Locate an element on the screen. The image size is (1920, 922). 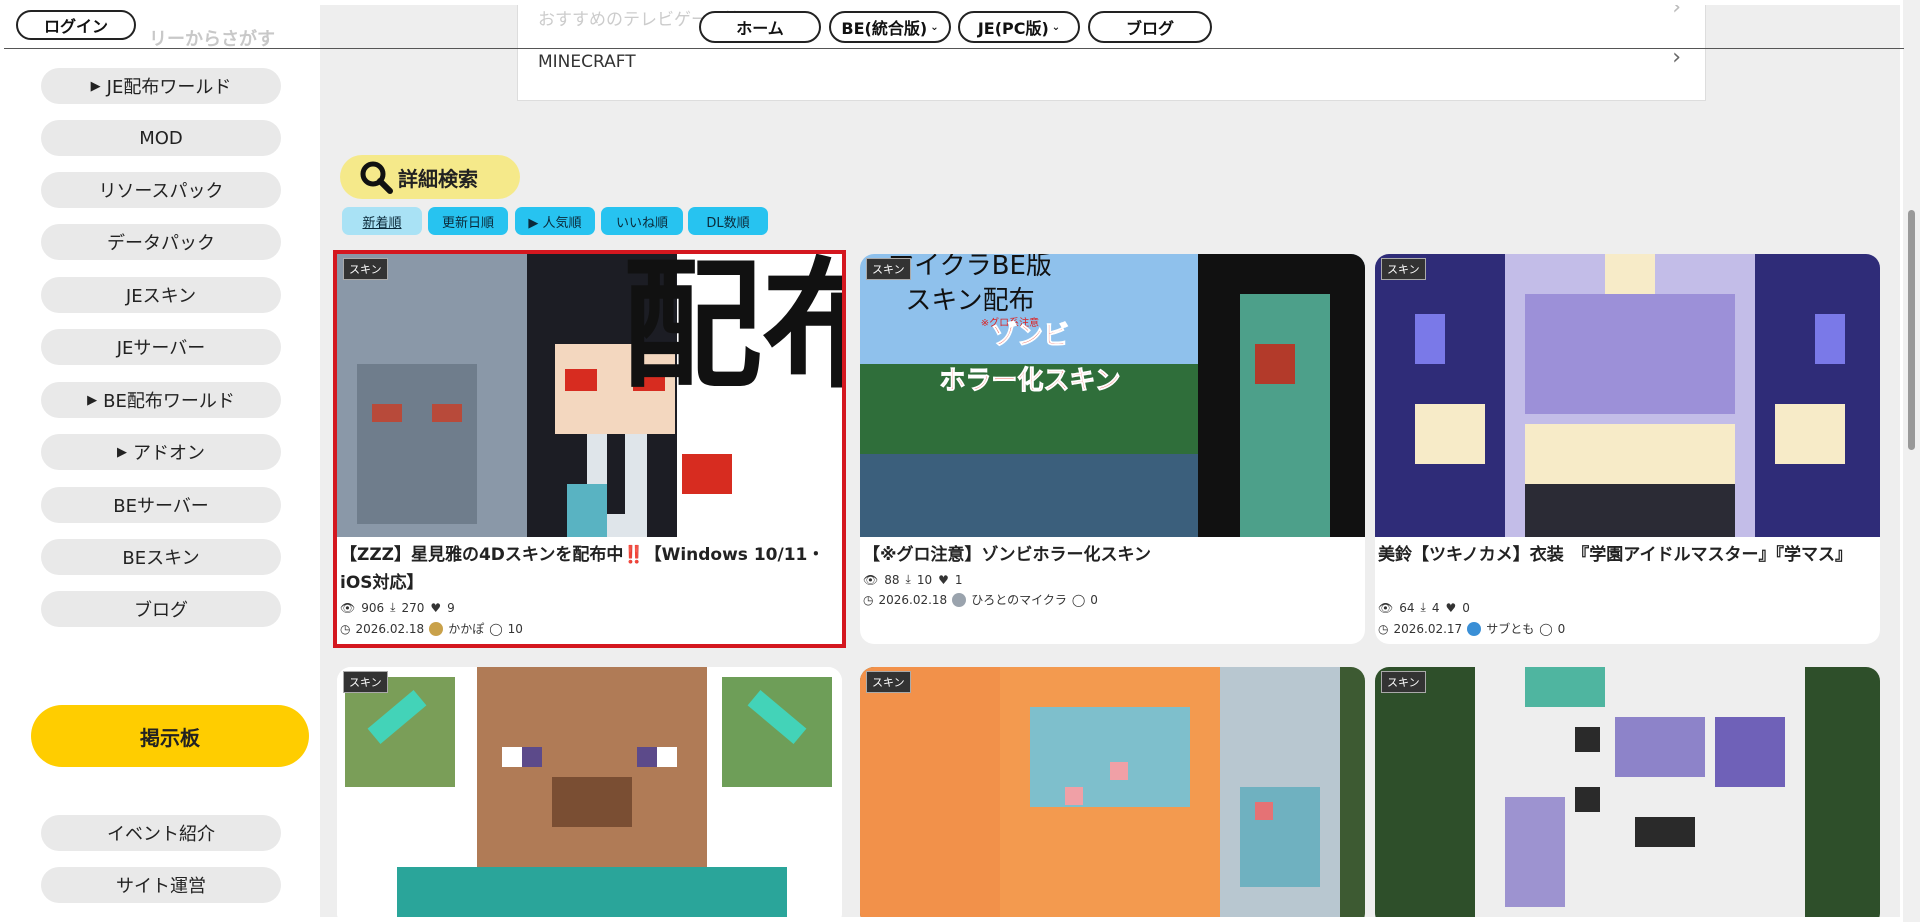
sidebar-item-label: データパック is located at coordinates (161, 243).